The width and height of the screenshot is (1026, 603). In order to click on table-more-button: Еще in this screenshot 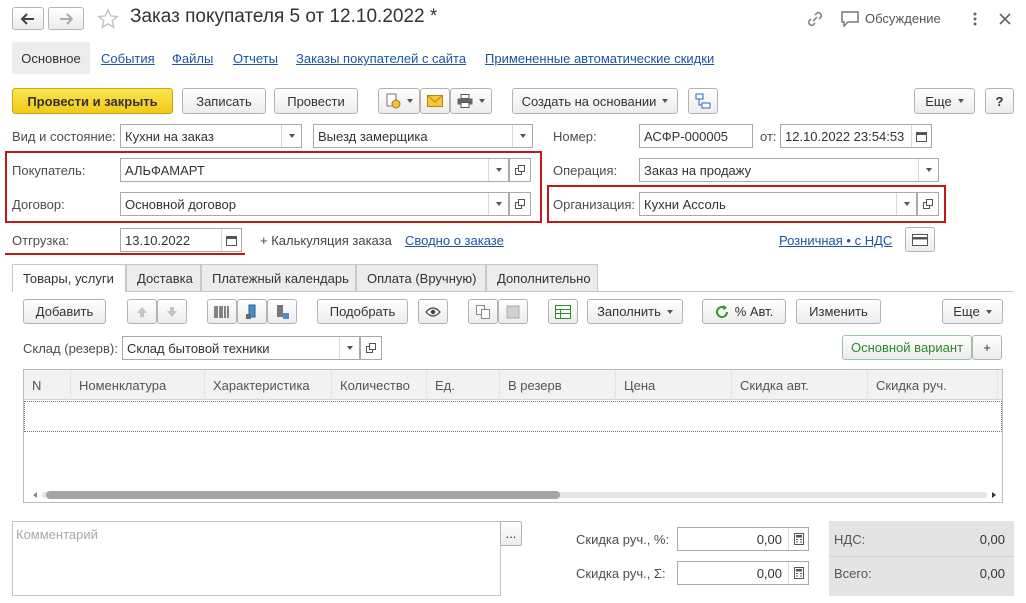, I will do `click(972, 311)`.